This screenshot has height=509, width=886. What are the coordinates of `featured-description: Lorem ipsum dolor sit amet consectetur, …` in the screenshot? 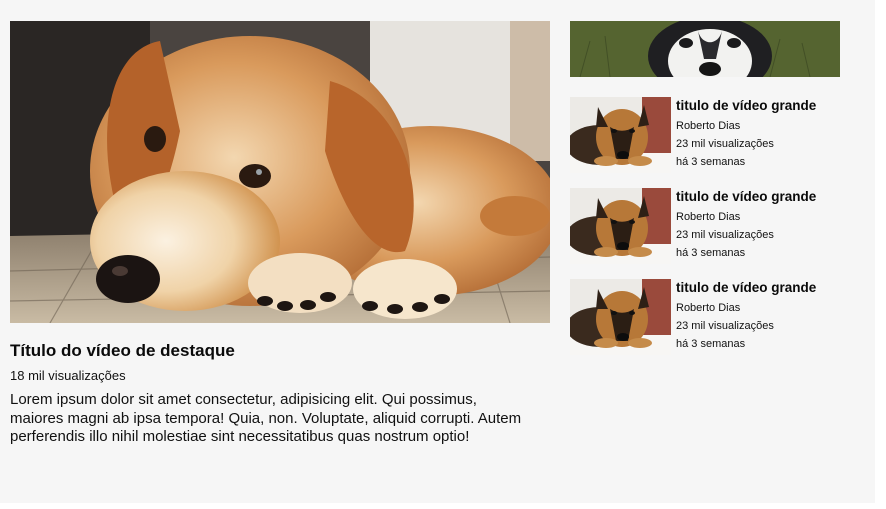 It's located at (266, 418).